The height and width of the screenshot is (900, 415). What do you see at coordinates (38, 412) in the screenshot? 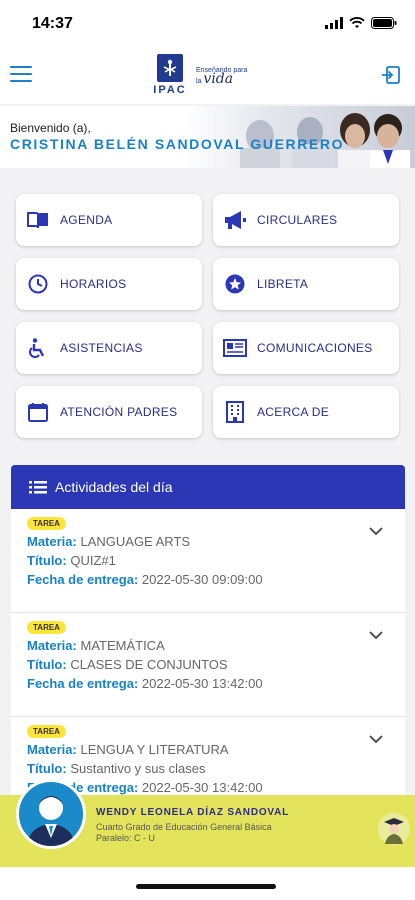
I see `calendar-icon` at bounding box center [38, 412].